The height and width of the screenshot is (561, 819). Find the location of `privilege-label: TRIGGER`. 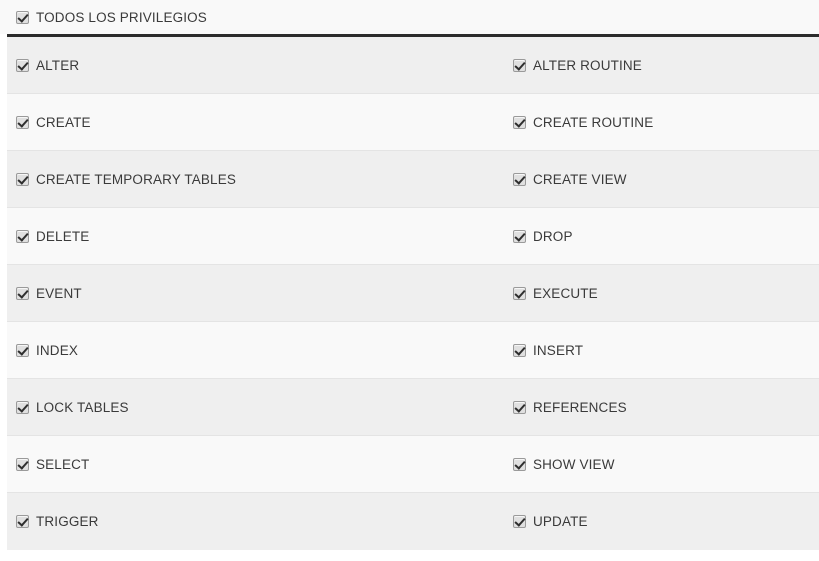

privilege-label: TRIGGER is located at coordinates (67, 521).